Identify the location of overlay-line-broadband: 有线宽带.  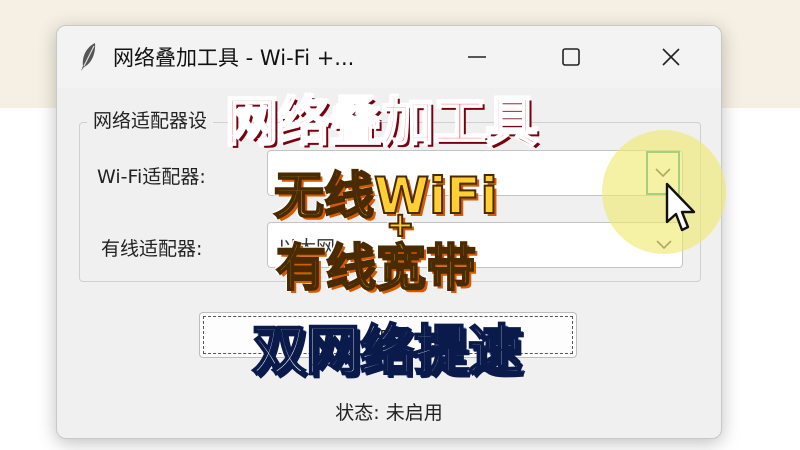
(376, 268).